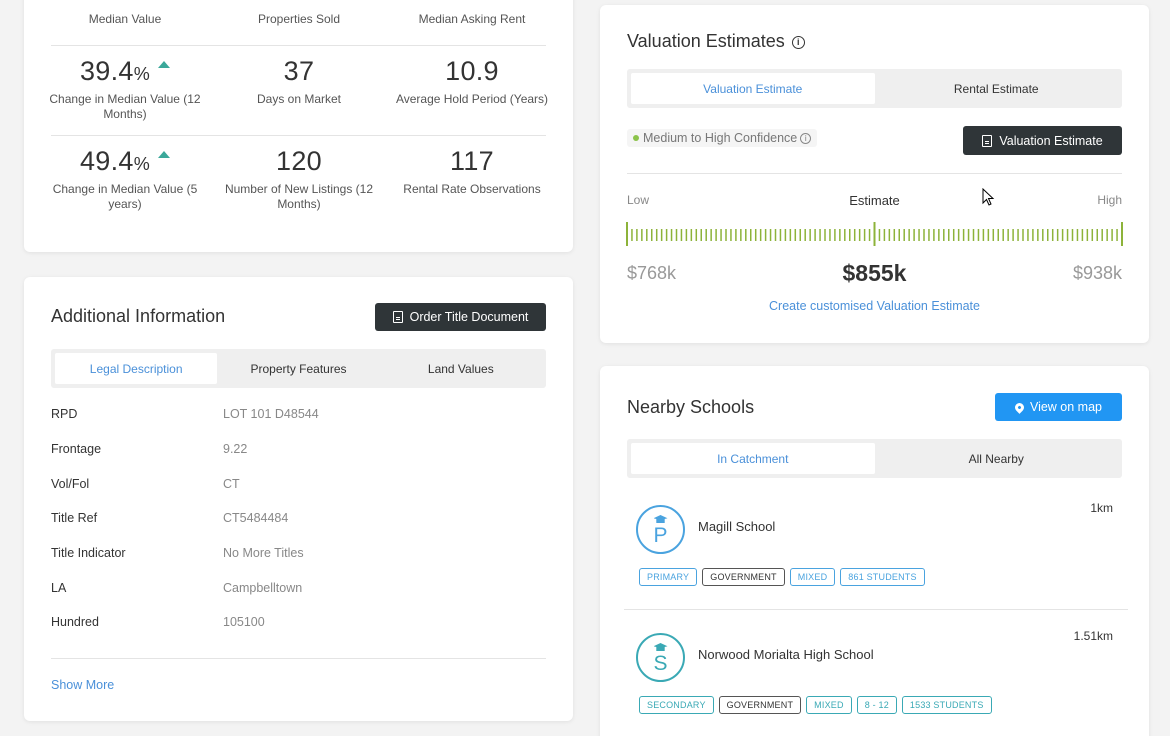 This screenshot has width=1170, height=736. I want to click on stat-change-5y: 49.4% Change in Median Value (5 years), so click(125, 179).